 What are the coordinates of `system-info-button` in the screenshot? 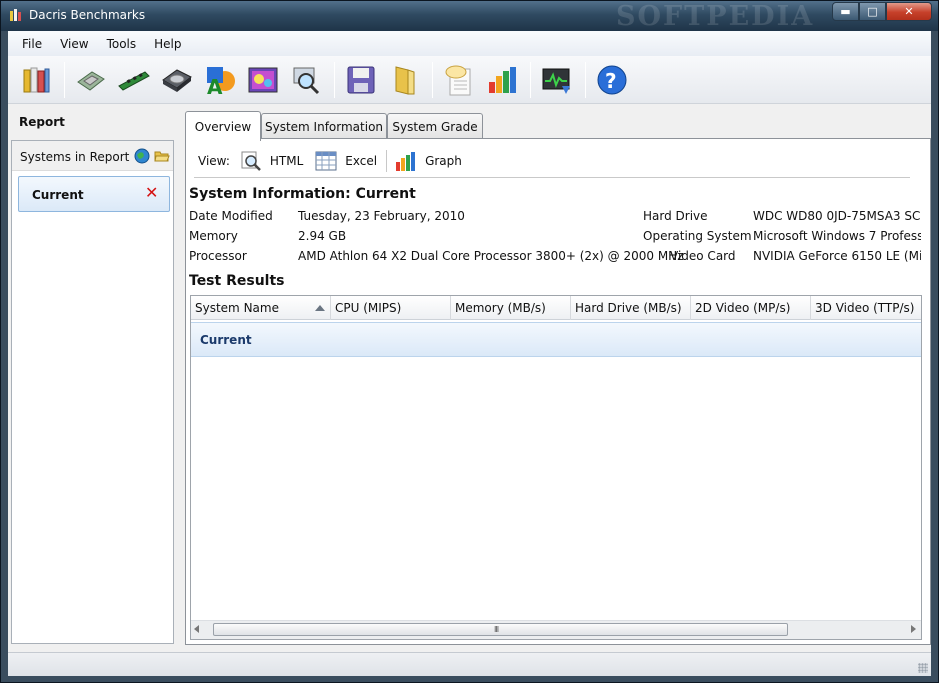 It's located at (306, 80).